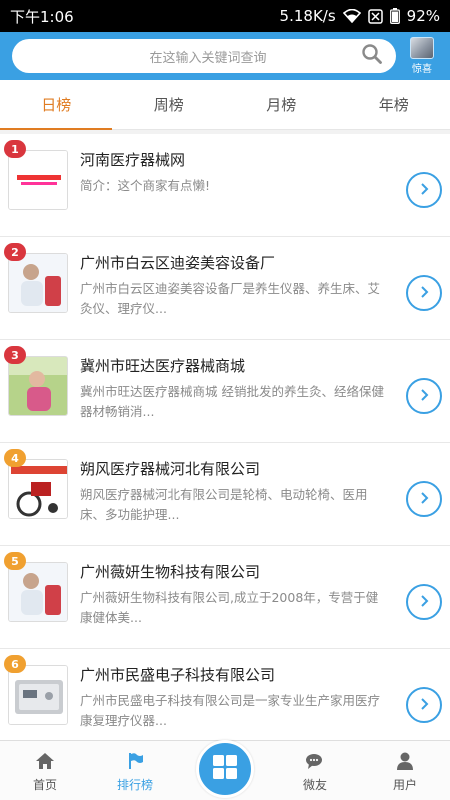 The image size is (450, 800). I want to click on nav-ranking: 排行榜, so click(135, 770).